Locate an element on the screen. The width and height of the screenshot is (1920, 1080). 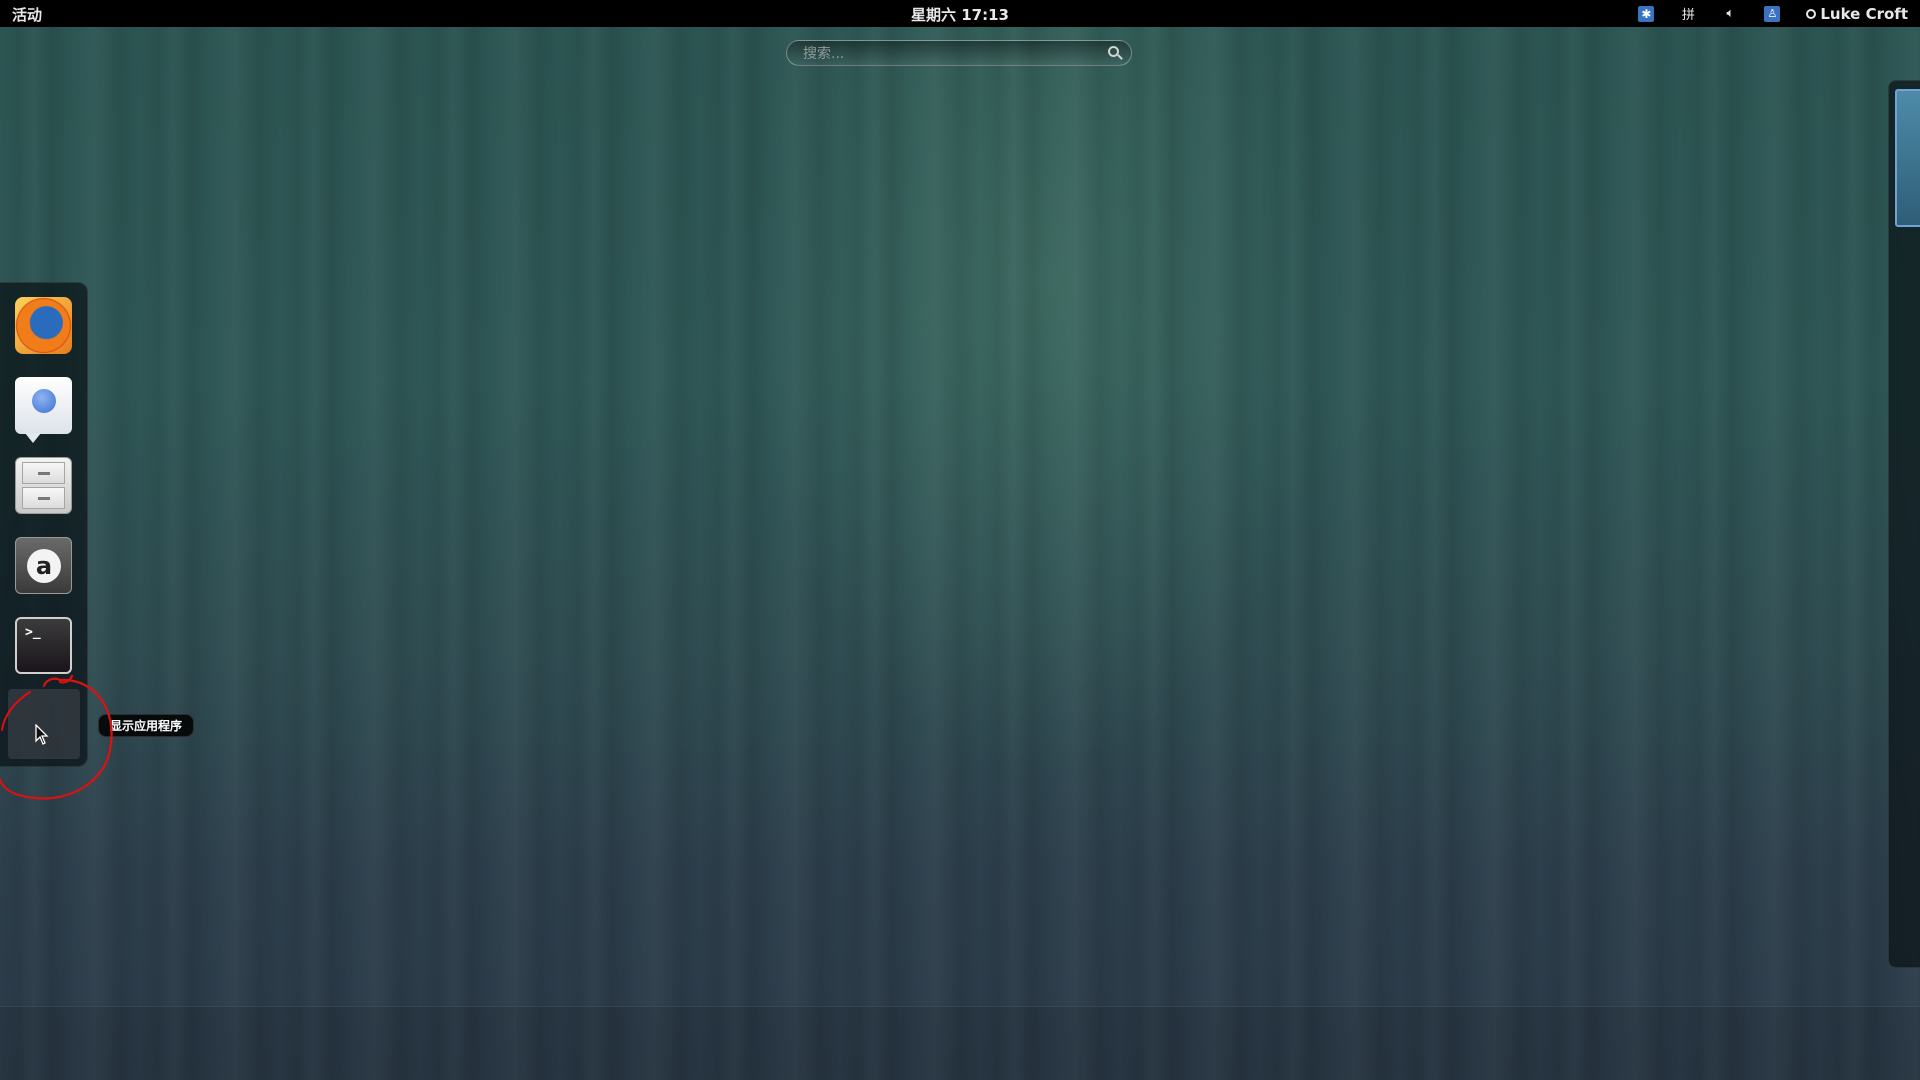
clock: 星期六 17:13 is located at coordinates (960, 14).